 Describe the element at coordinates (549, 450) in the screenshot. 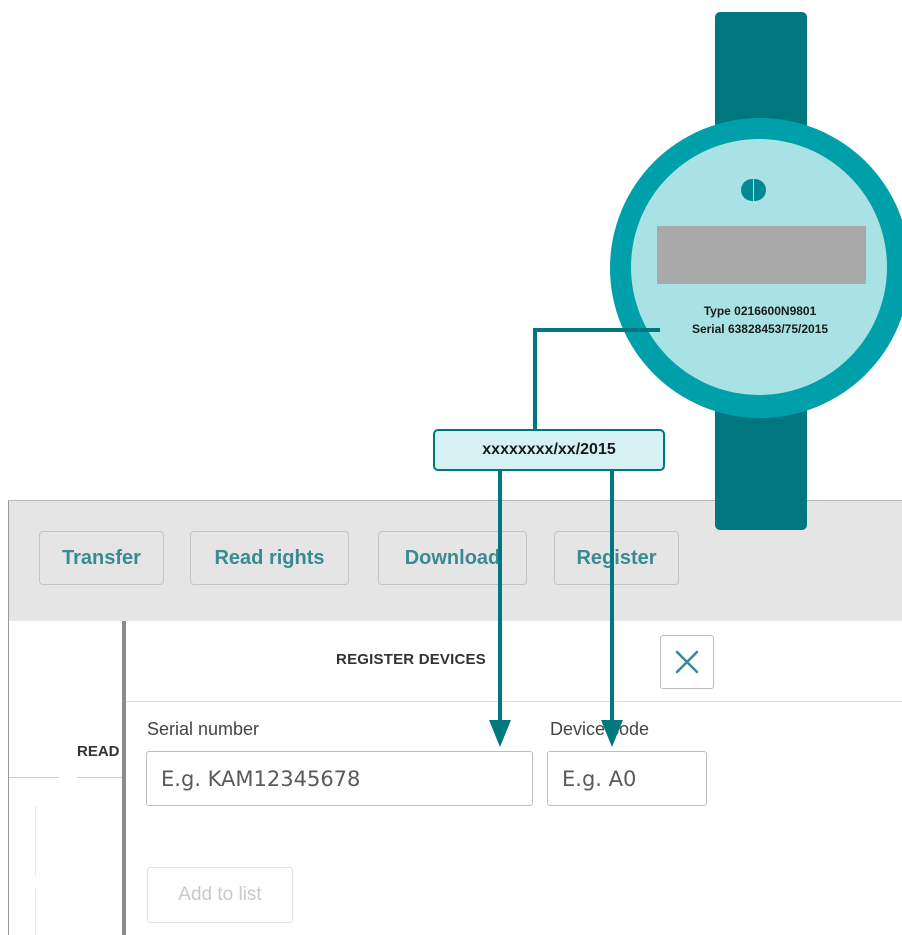

I see `serial-format-callout: xxxxxxxx/xx/2015` at that location.